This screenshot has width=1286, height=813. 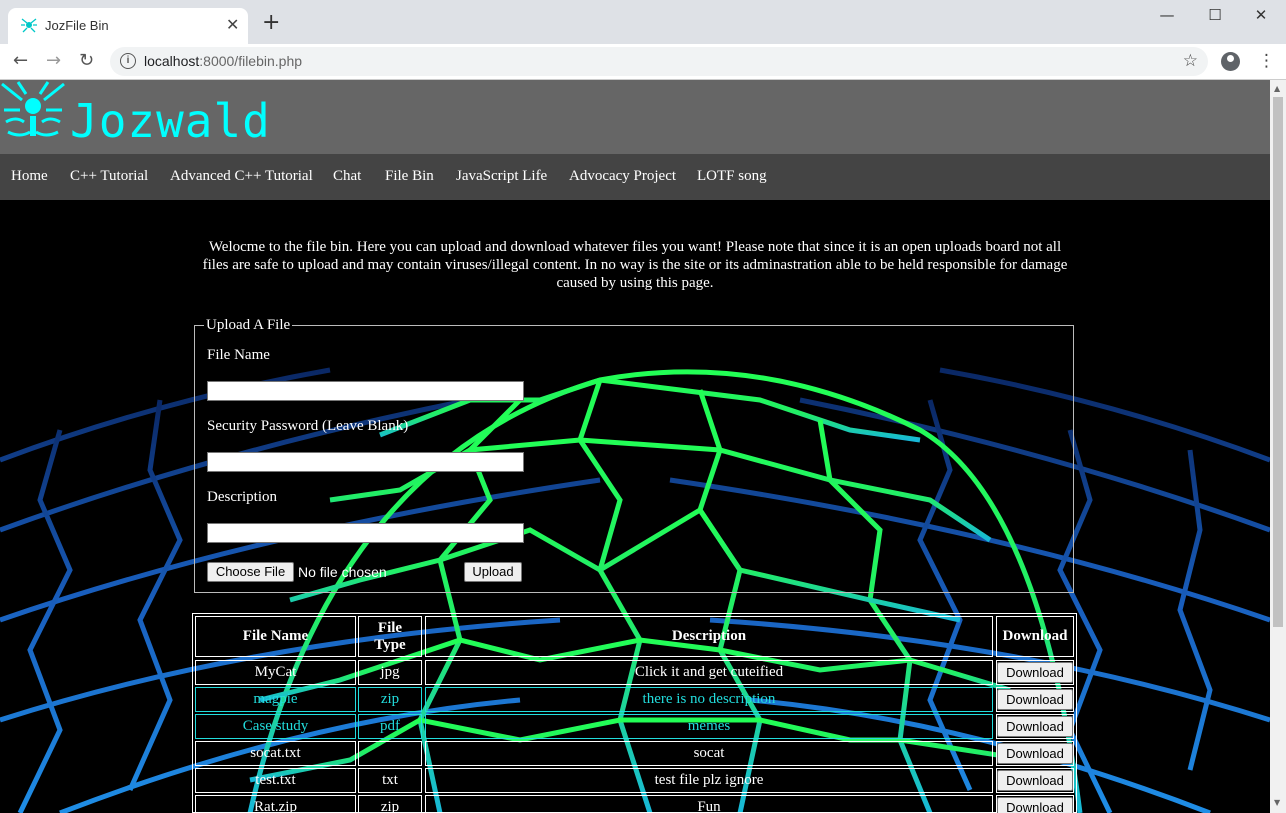 What do you see at coordinates (347, 176) in the screenshot?
I see `nav-link-chat: Chat` at bounding box center [347, 176].